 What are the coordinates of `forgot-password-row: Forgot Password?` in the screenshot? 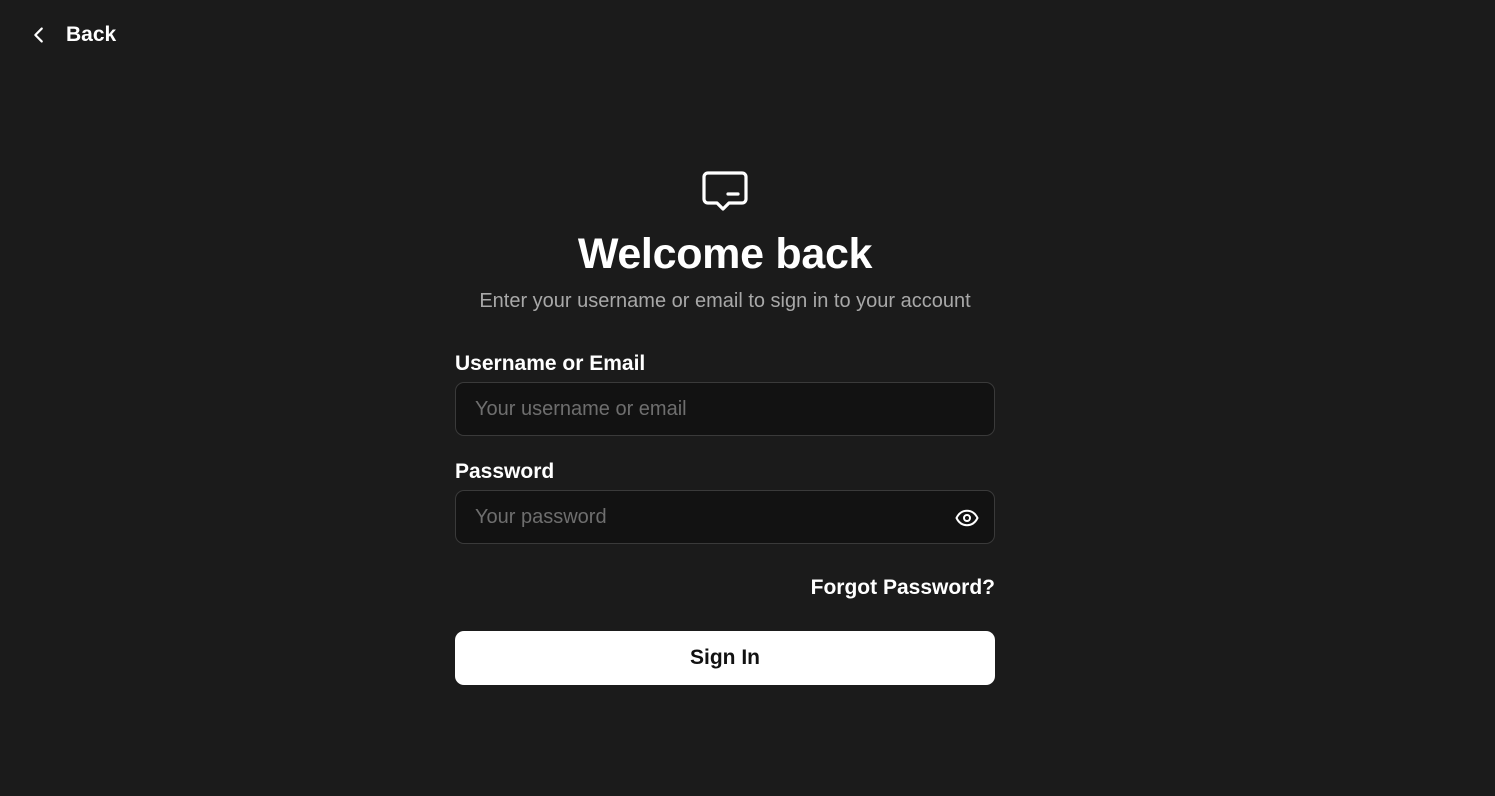 It's located at (725, 588).